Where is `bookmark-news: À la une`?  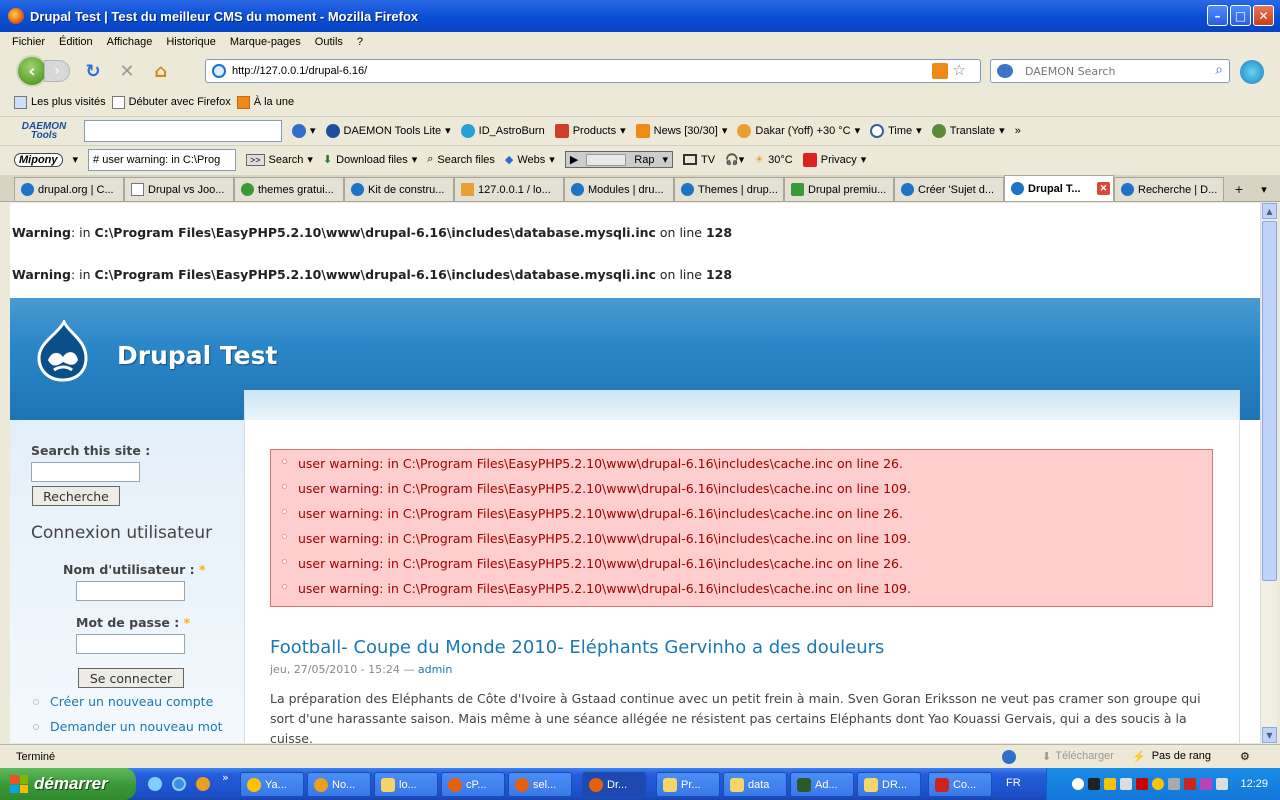
bookmark-news: À la une is located at coordinates (265, 102).